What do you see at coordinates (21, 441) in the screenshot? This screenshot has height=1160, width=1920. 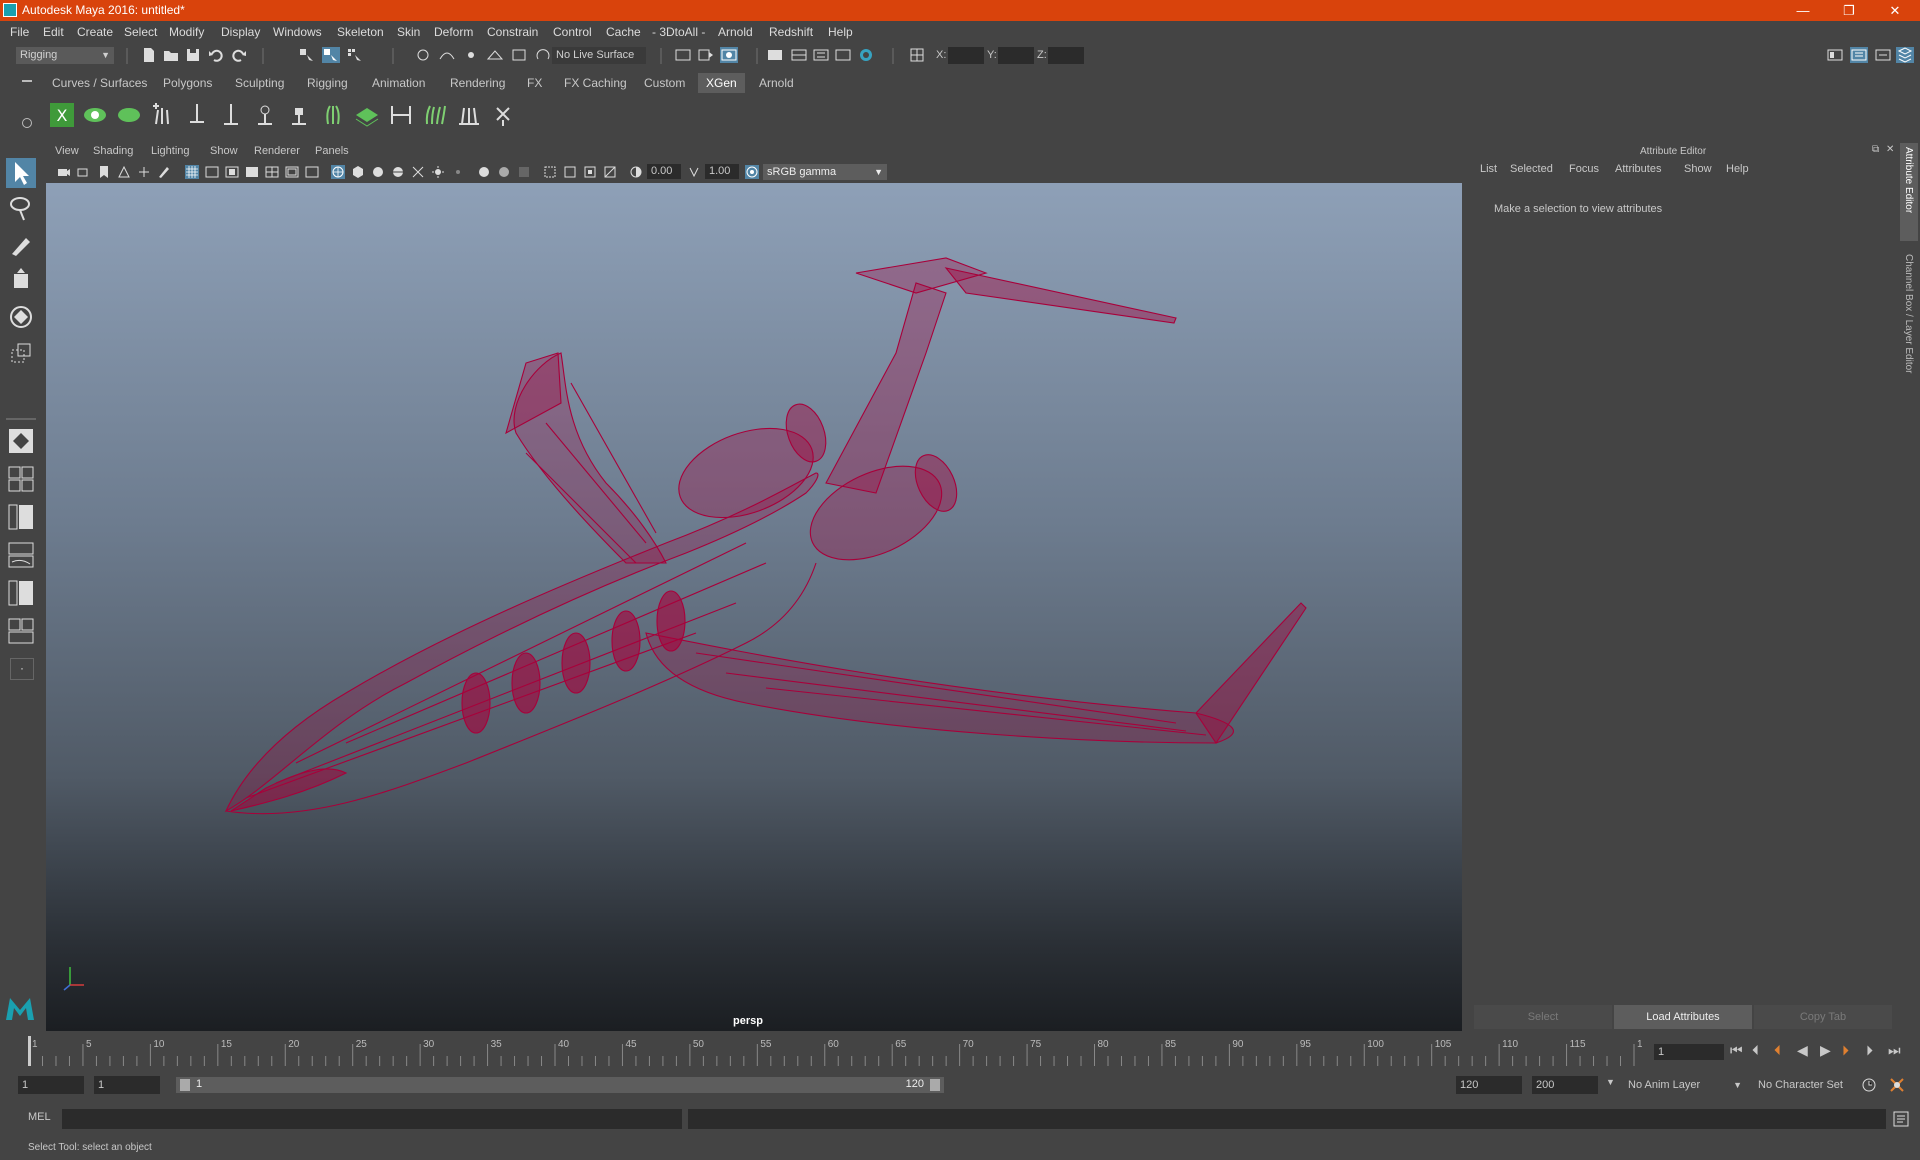 I see `single-perspective-layout-icon` at bounding box center [21, 441].